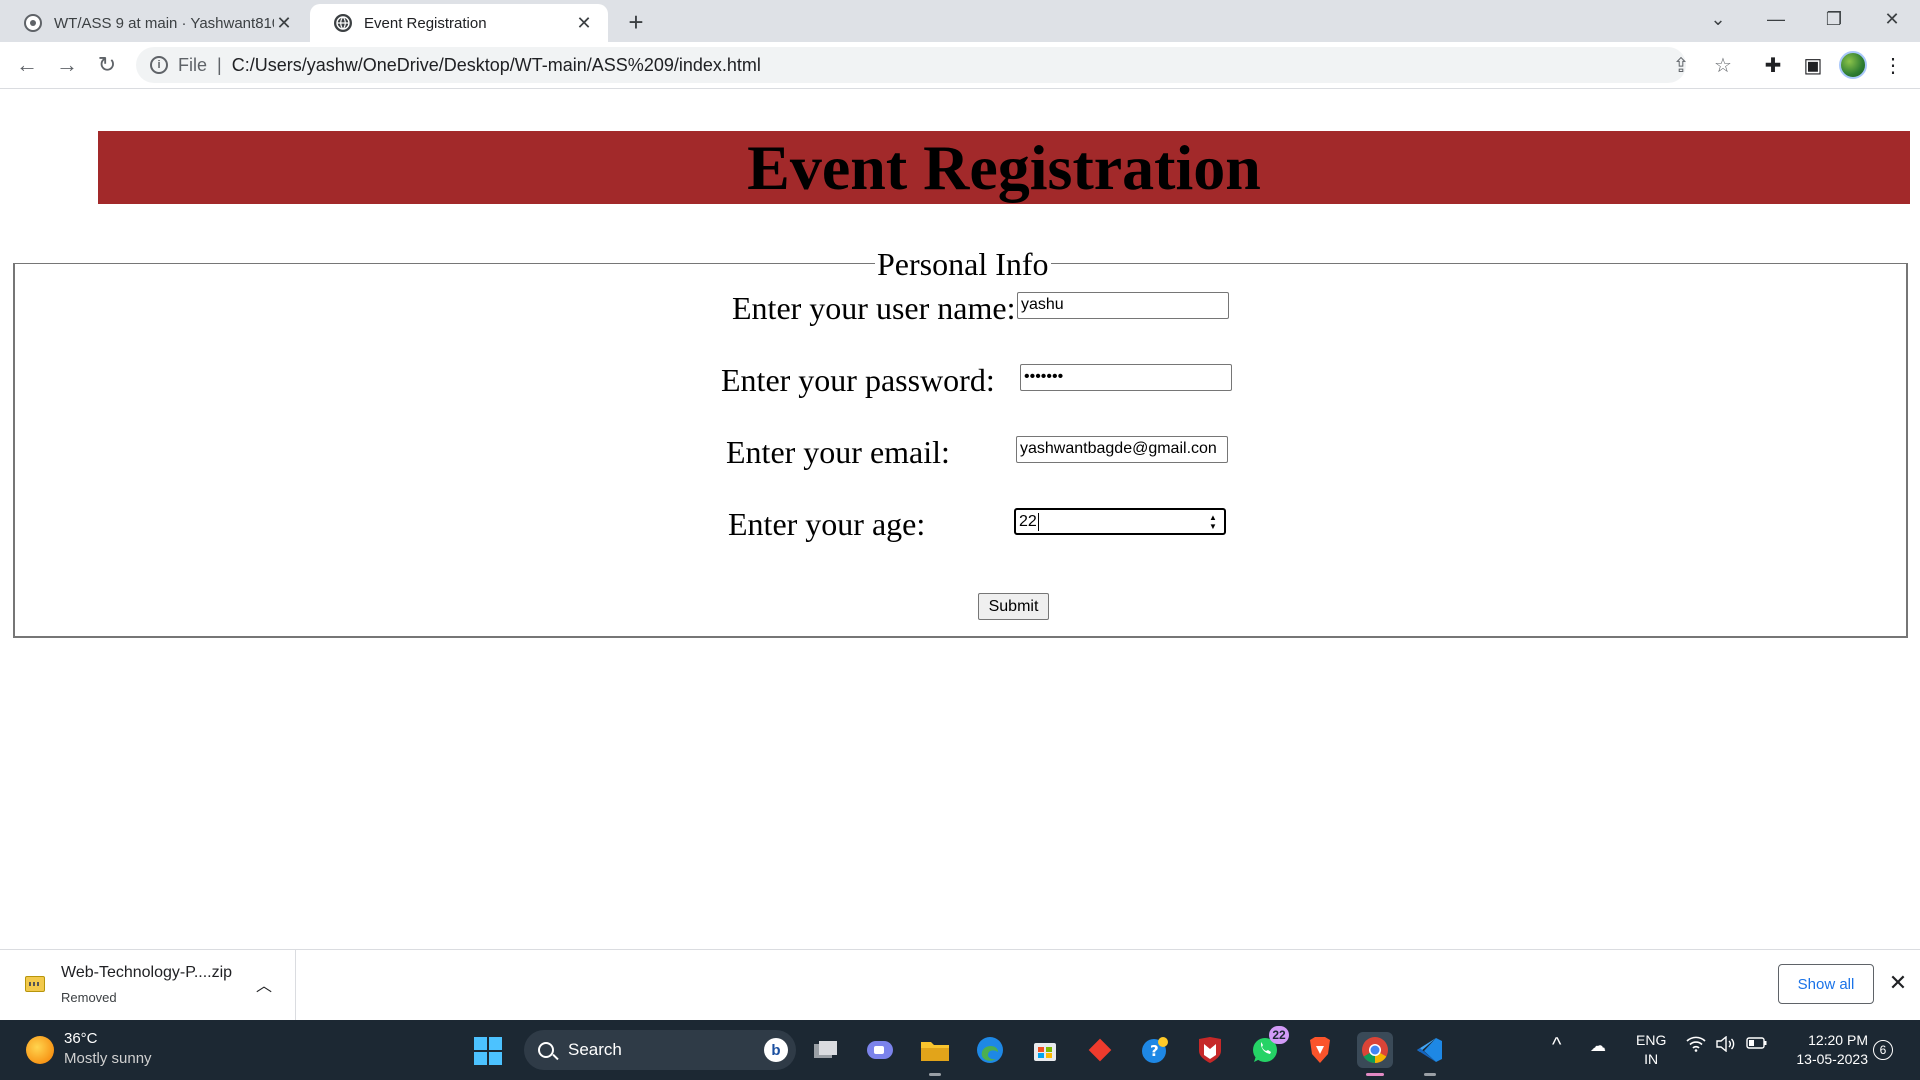 Image resolution: width=1920 pixels, height=1080 pixels. I want to click on anydesk-icon, so click(1100, 1050).